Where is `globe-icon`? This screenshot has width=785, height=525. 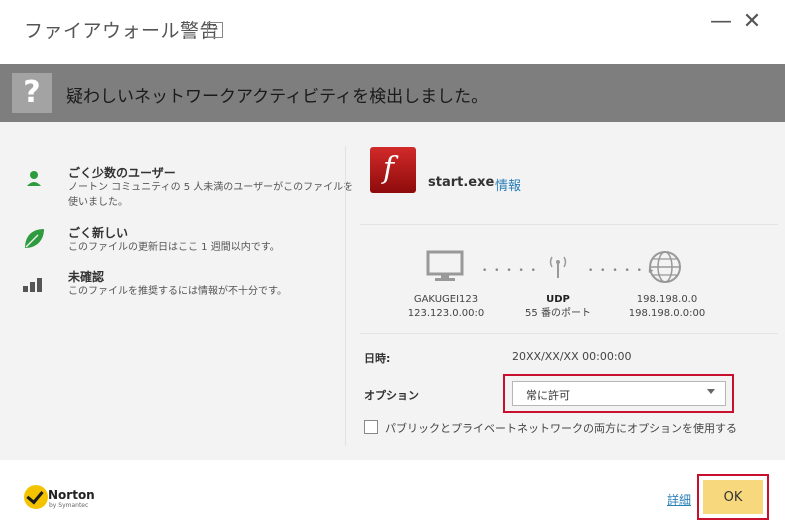 globe-icon is located at coordinates (665, 267).